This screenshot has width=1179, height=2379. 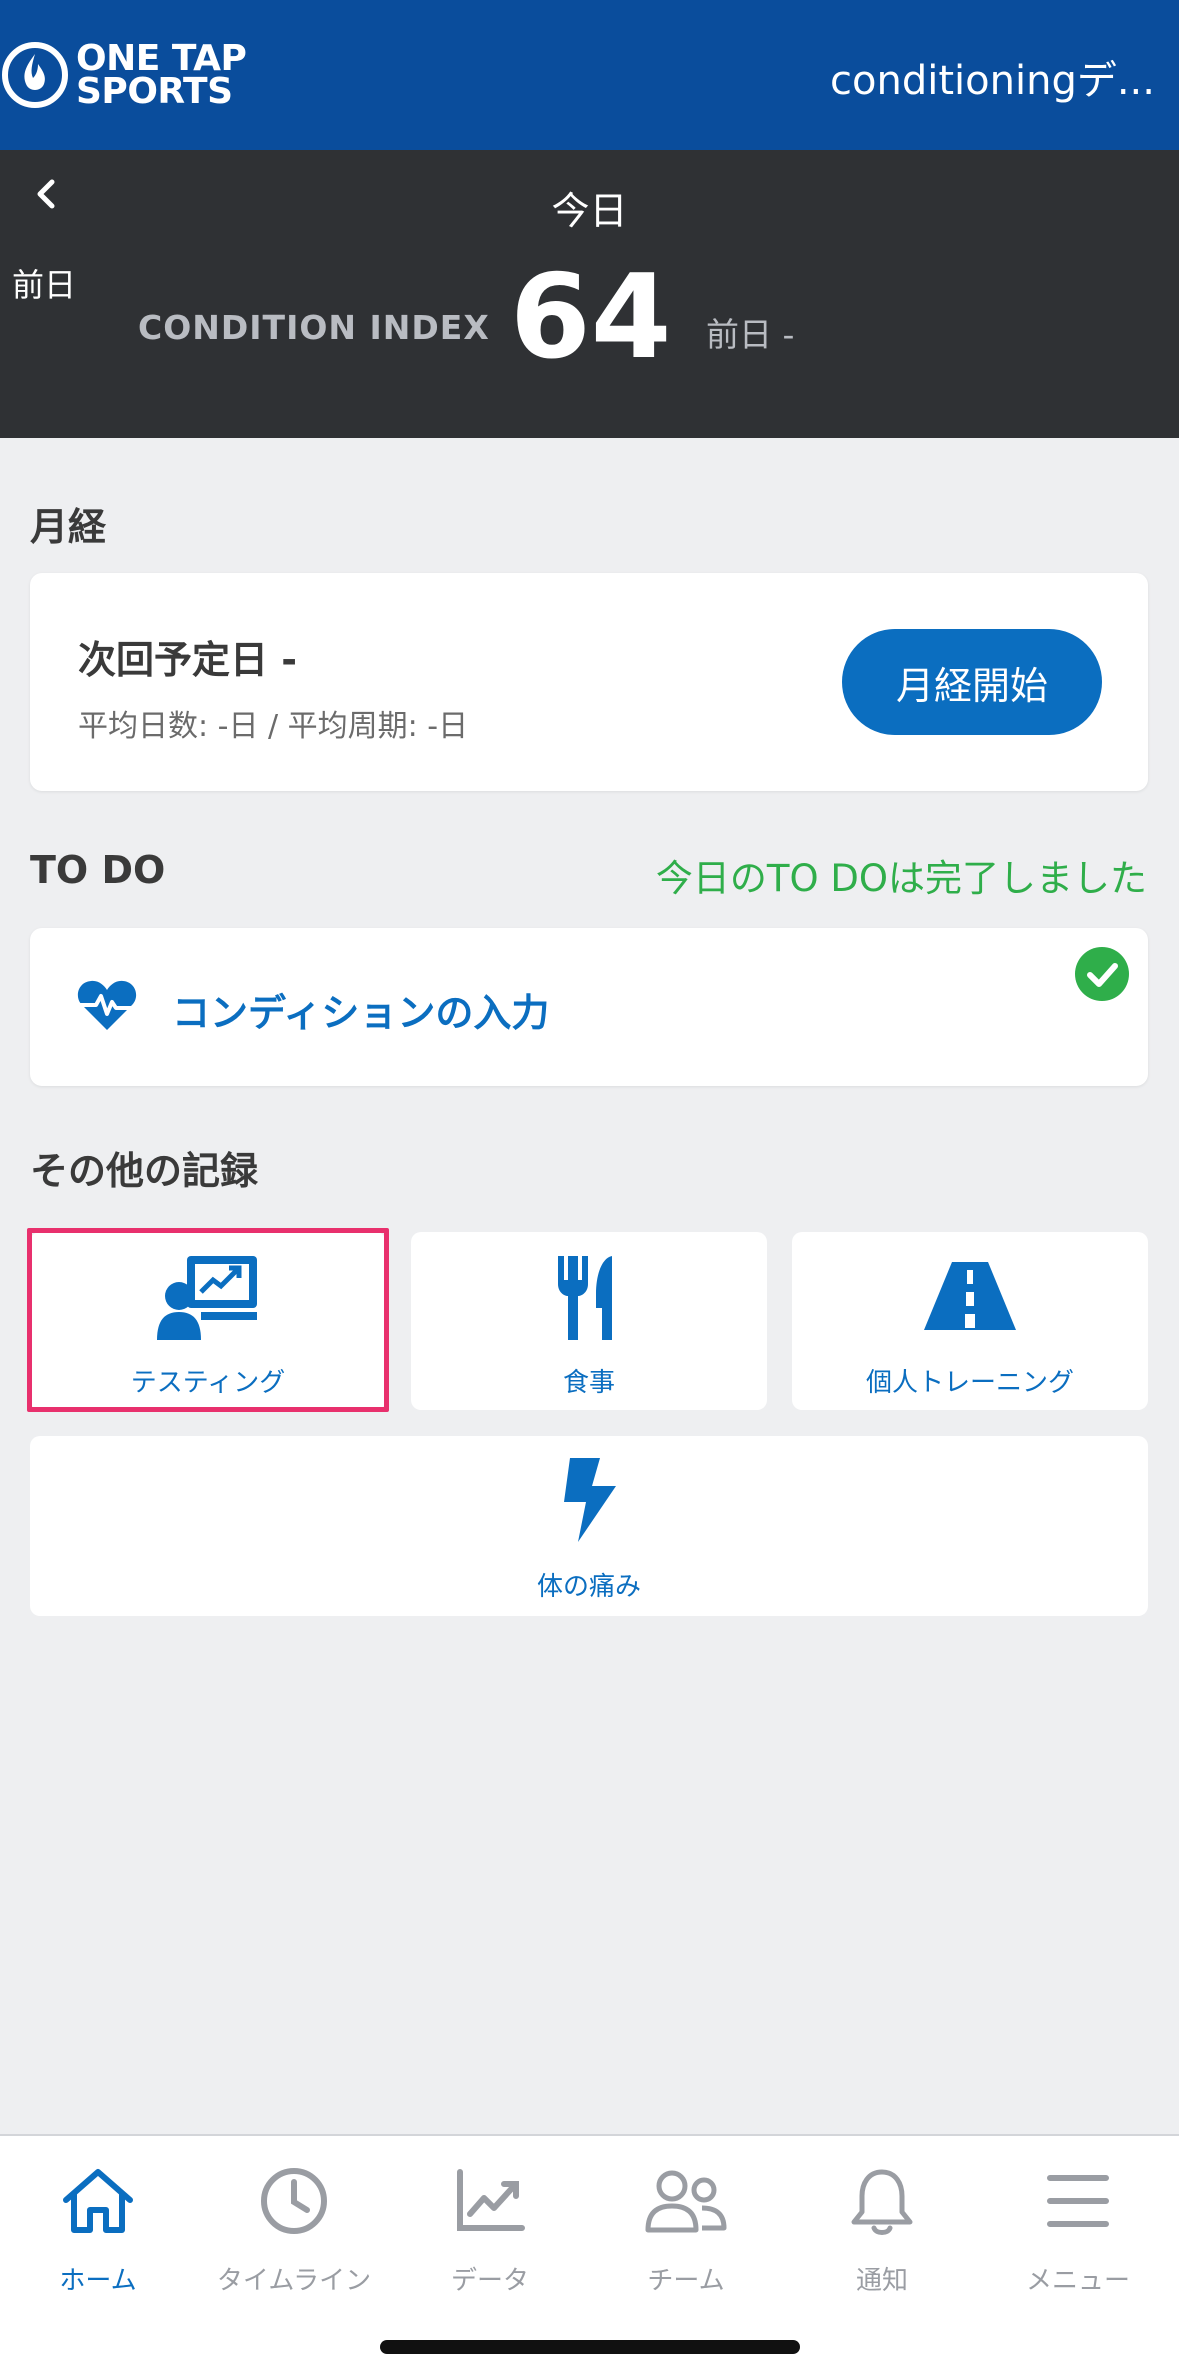 What do you see at coordinates (588, 1587) in the screenshot?
I see `tile-body-pain-label: 体の痛み` at bounding box center [588, 1587].